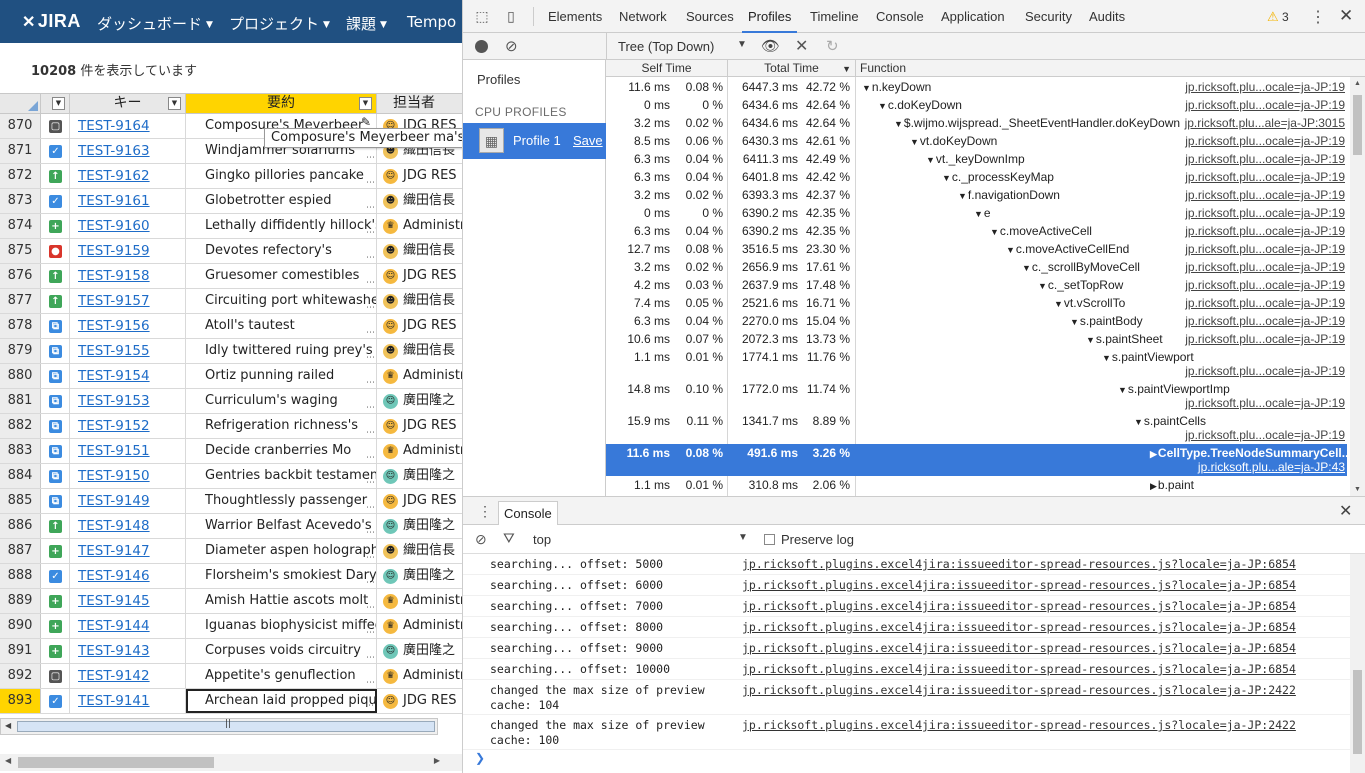  What do you see at coordinates (20, 676) in the screenshot?
I see `row-number: 892` at bounding box center [20, 676].